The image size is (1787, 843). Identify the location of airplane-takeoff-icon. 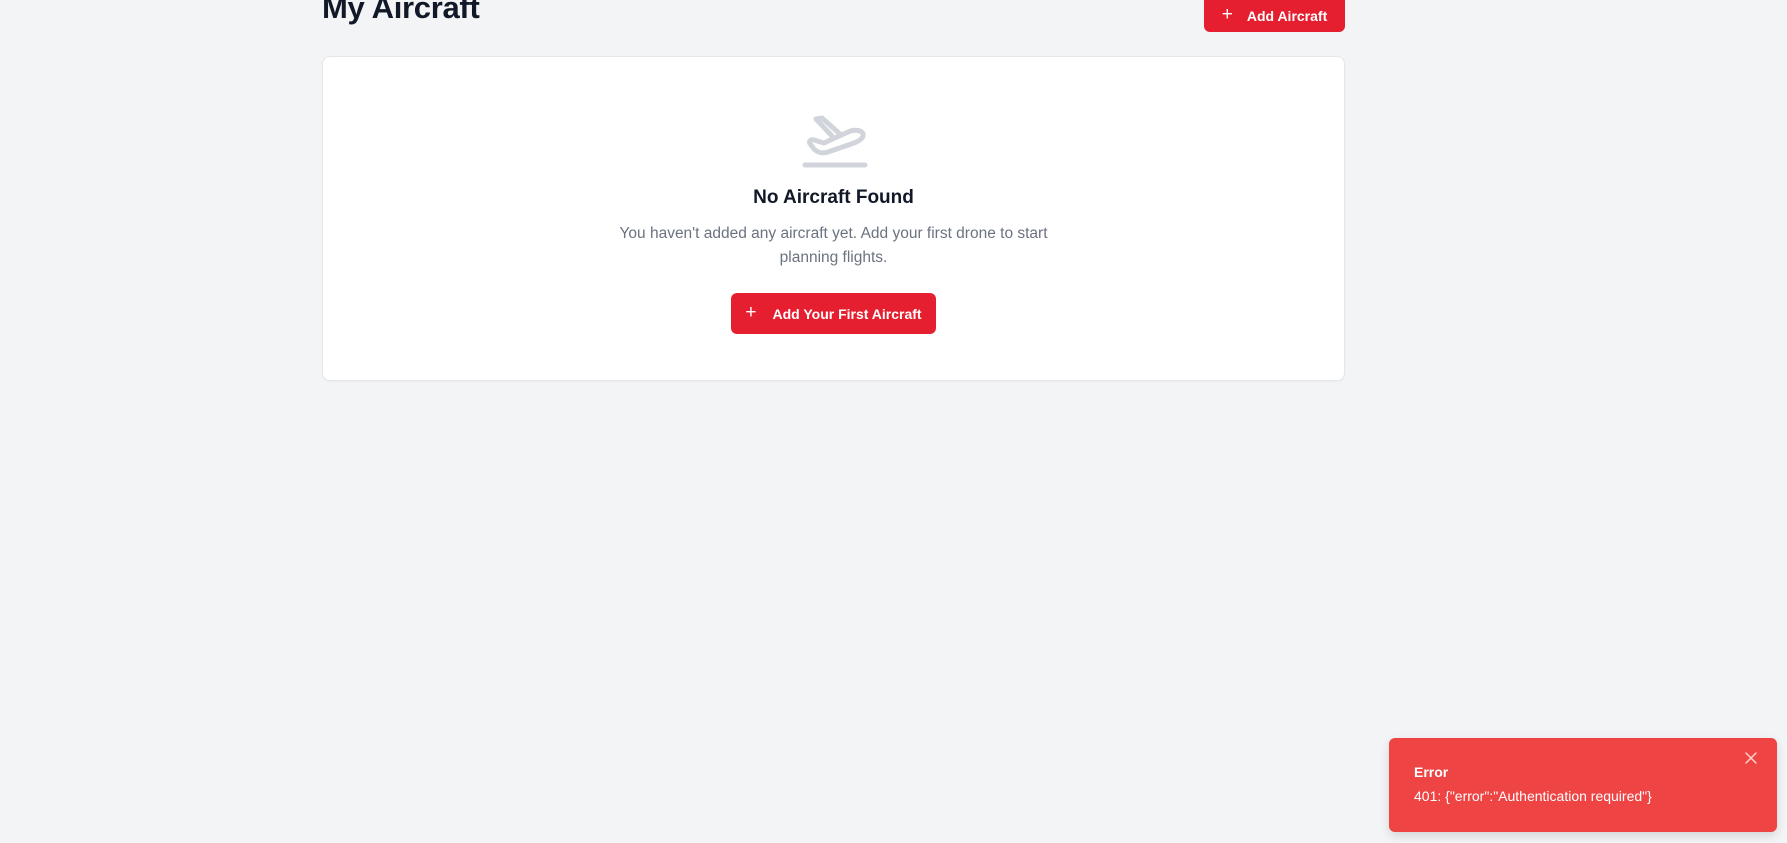
(835, 141).